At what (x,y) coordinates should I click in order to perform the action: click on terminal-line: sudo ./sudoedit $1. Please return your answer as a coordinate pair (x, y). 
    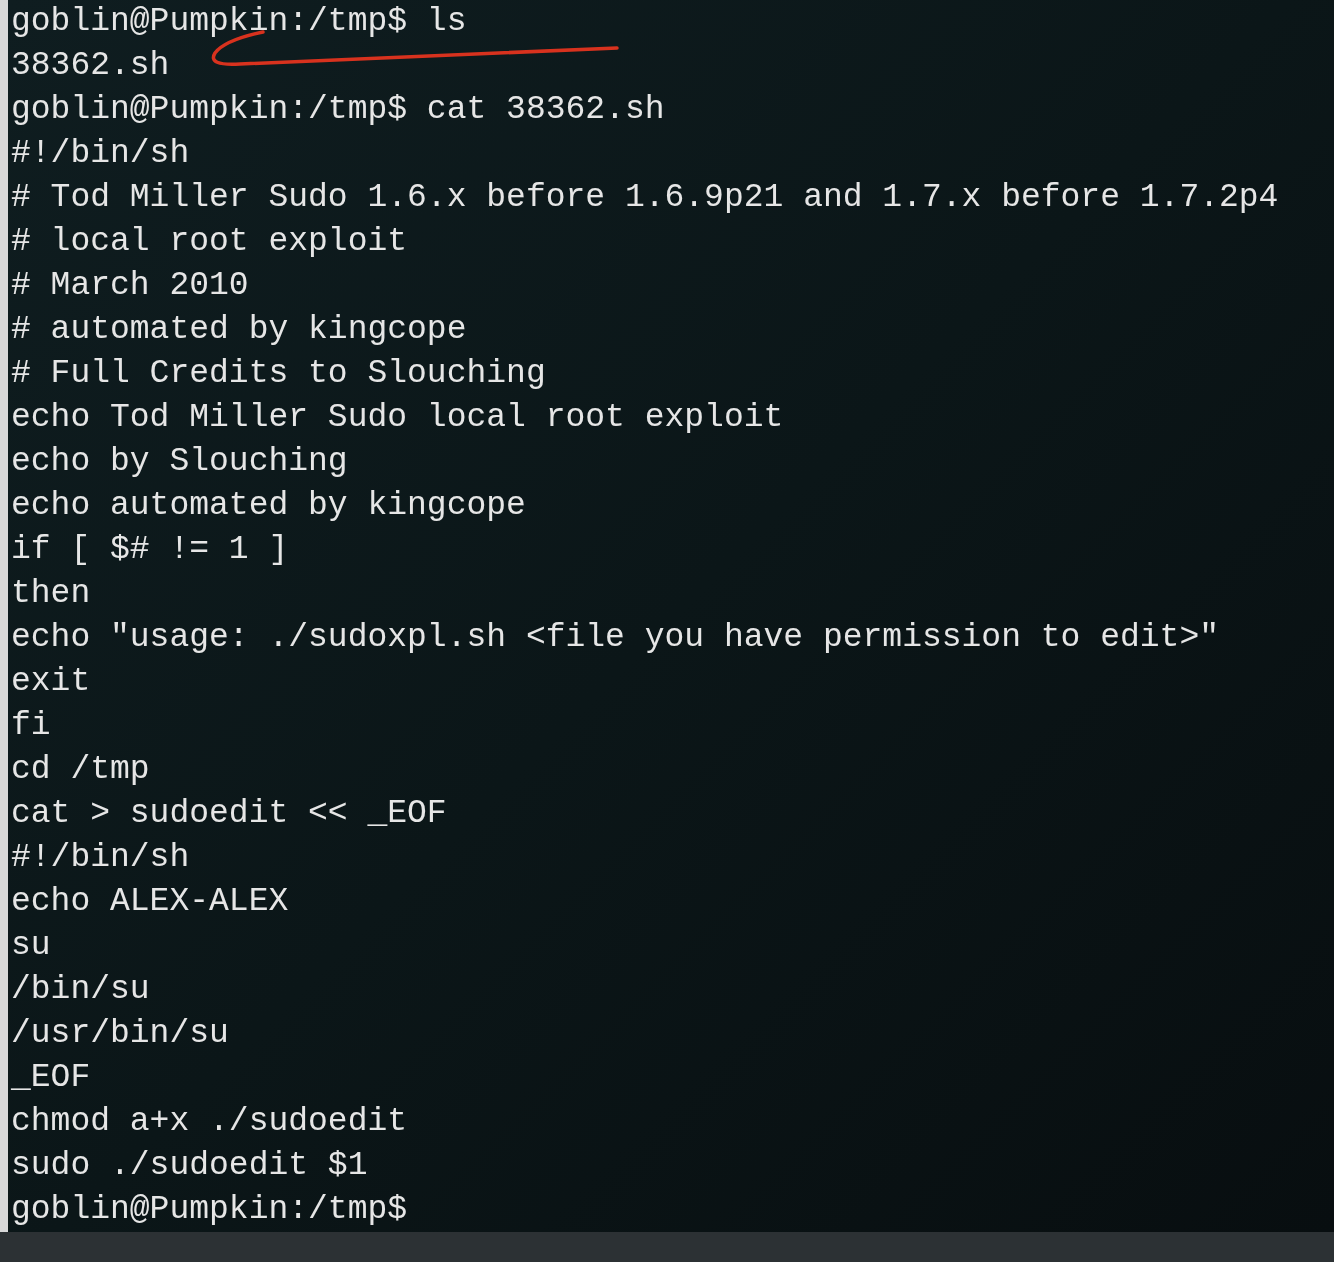
    Looking at the image, I should click on (189, 1166).